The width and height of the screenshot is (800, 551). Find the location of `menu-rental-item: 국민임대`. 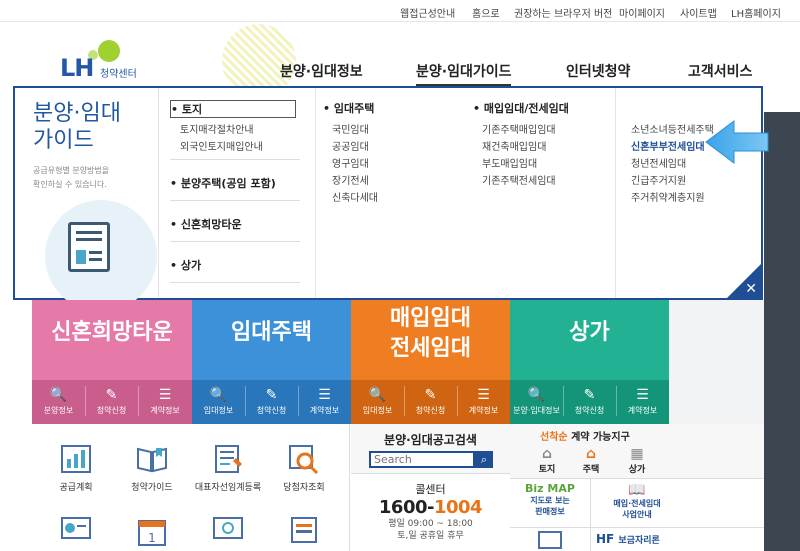

menu-rental-item: 국민임대 is located at coordinates (350, 128).